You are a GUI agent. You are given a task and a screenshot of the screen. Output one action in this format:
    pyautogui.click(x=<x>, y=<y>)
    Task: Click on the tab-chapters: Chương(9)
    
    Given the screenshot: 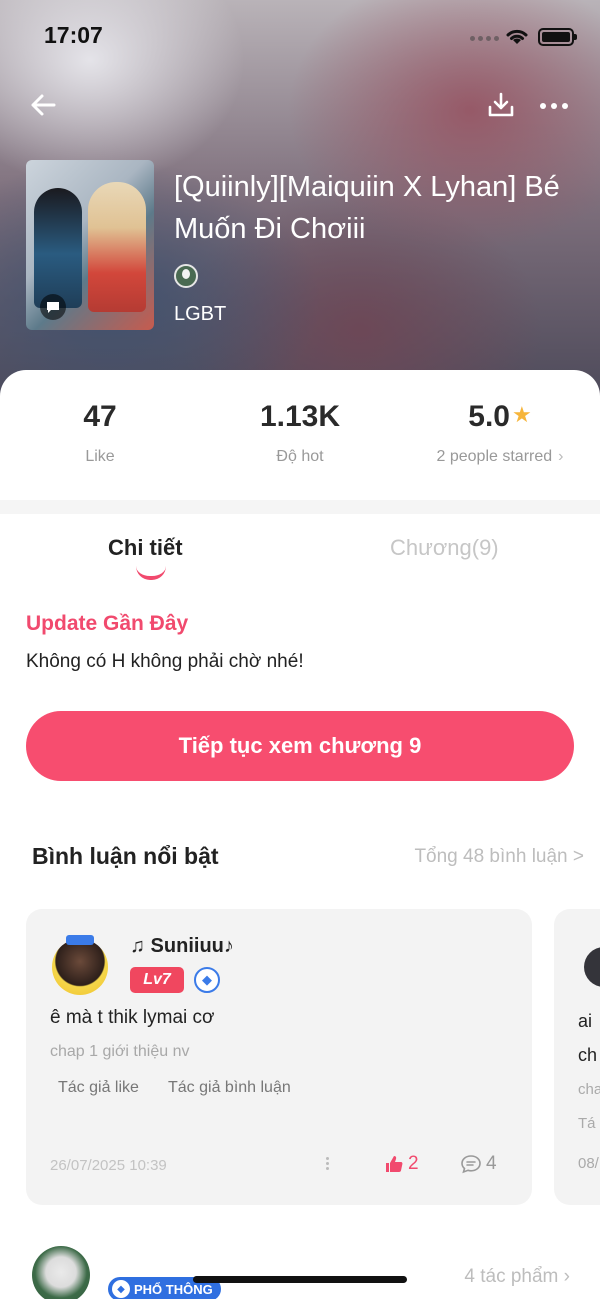 What is the action you would take?
    pyautogui.click(x=444, y=548)
    